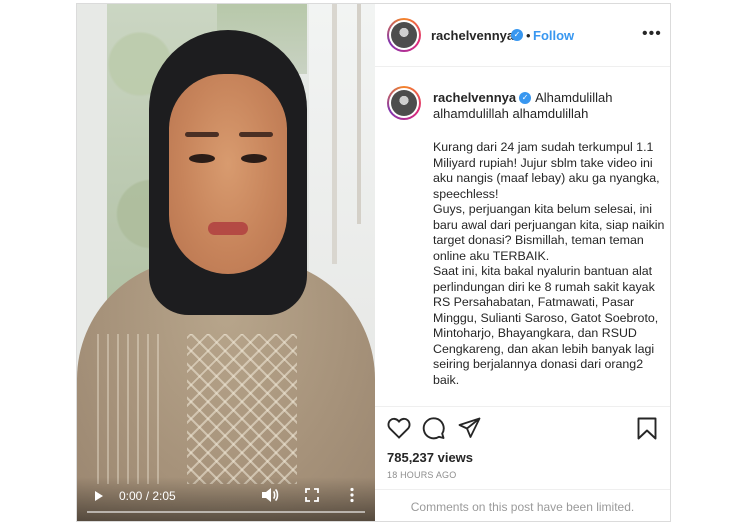 The height and width of the screenshot is (524, 745). I want to click on video-time: 0:00 / 2:05, so click(147, 496).